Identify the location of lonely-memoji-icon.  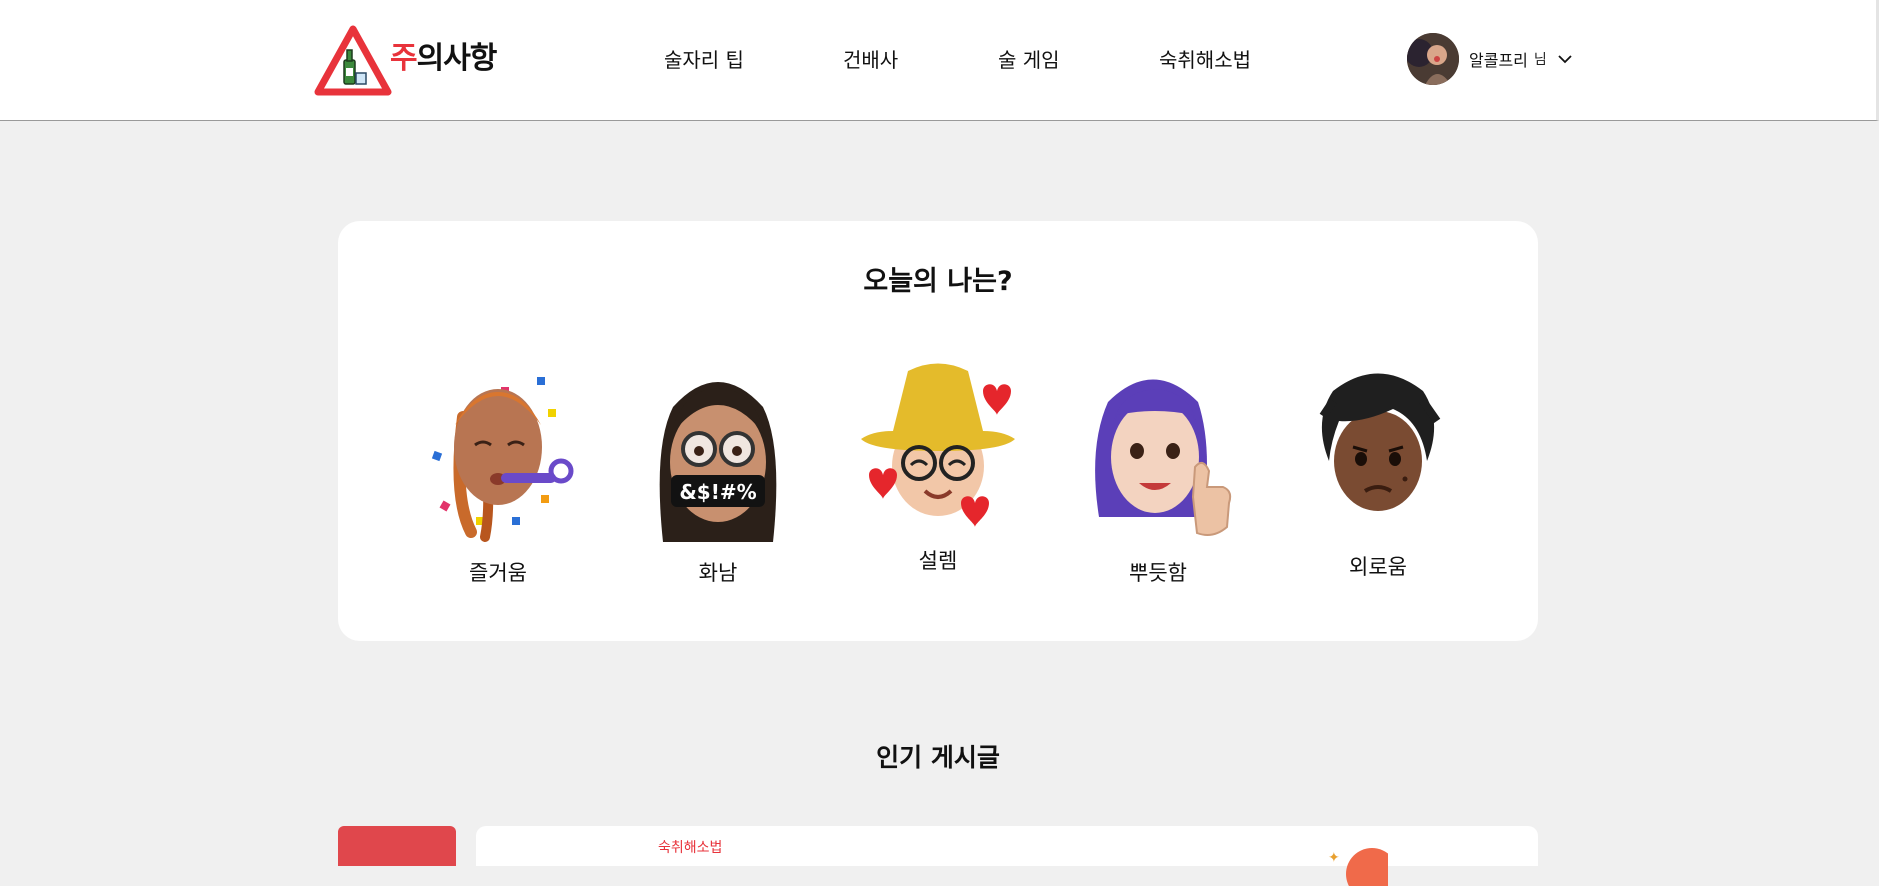
(1380, 442).